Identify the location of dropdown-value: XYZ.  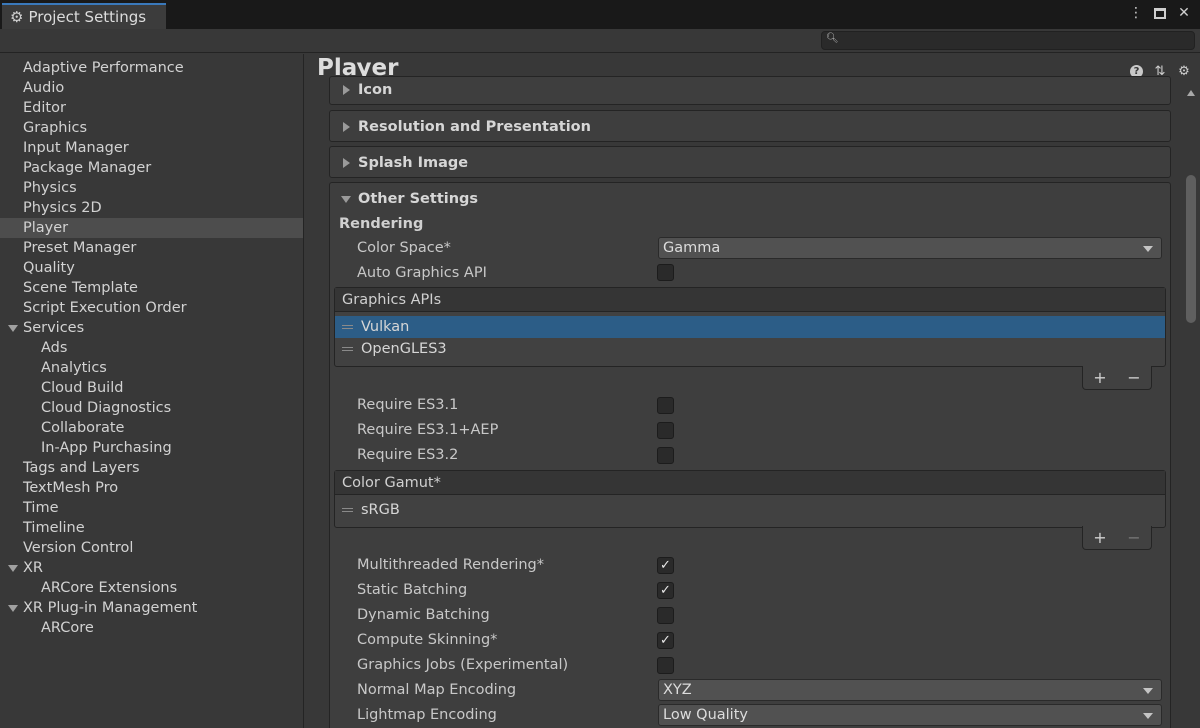
(677, 690).